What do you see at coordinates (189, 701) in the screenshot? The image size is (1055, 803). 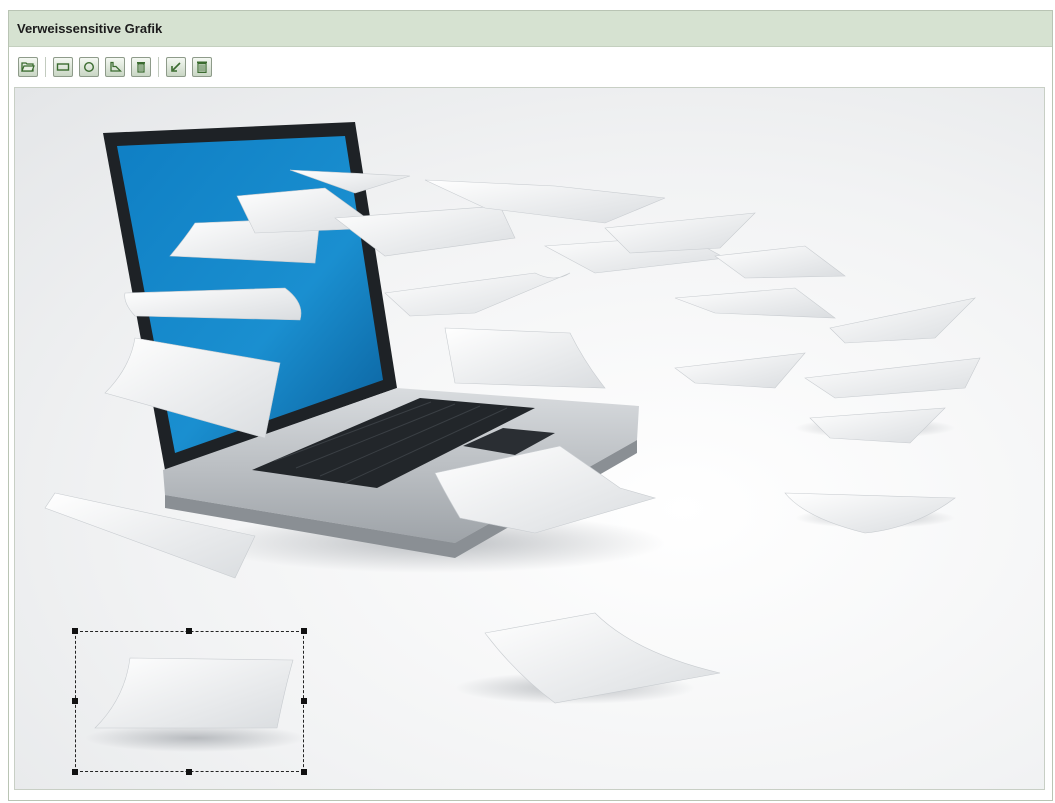 I see `selected-area-rectangle` at bounding box center [189, 701].